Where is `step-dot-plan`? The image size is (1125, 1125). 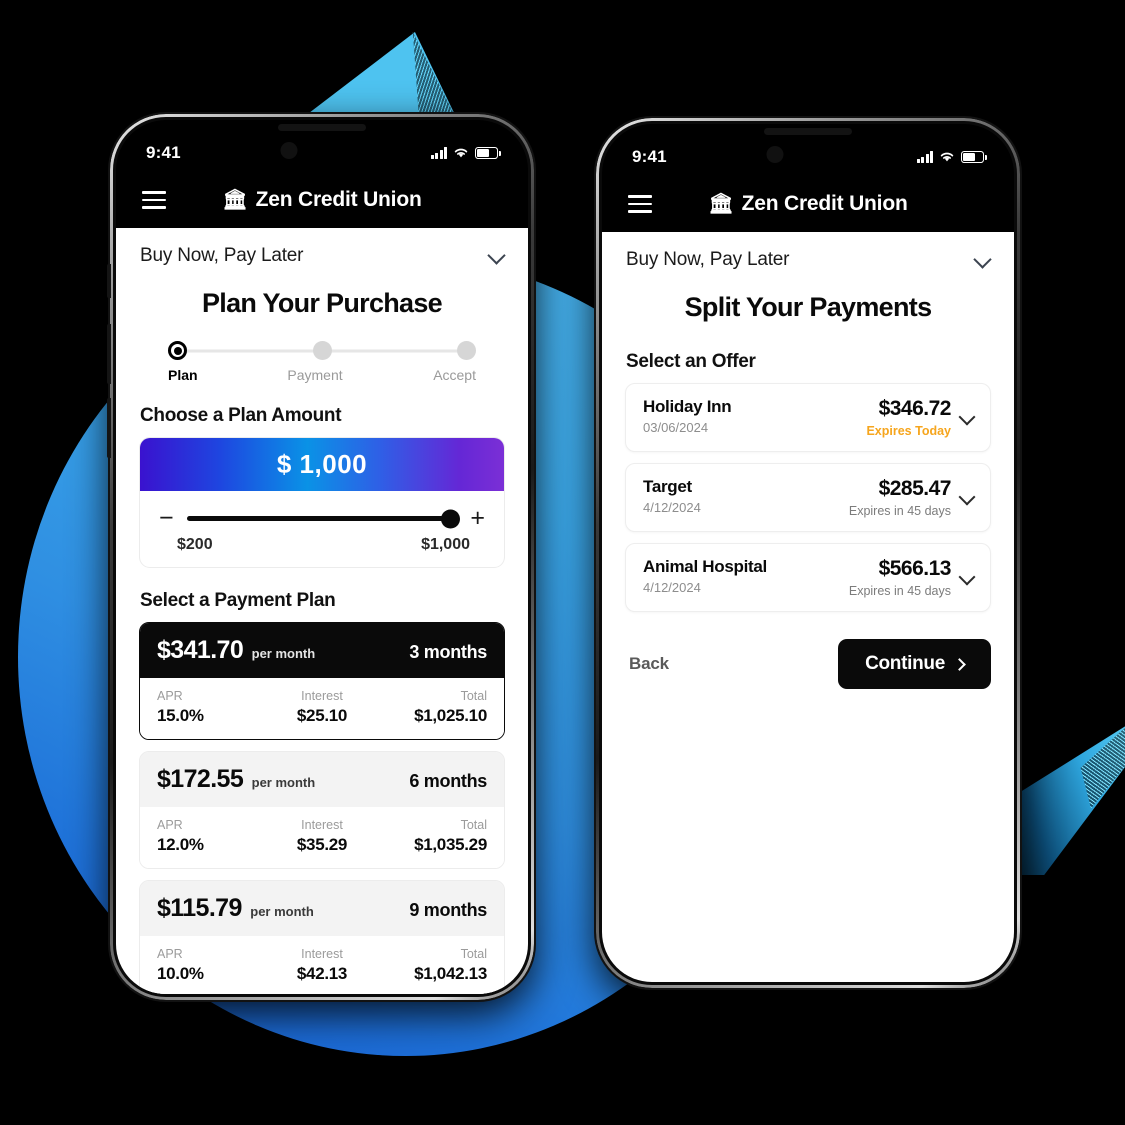 step-dot-plan is located at coordinates (177, 350).